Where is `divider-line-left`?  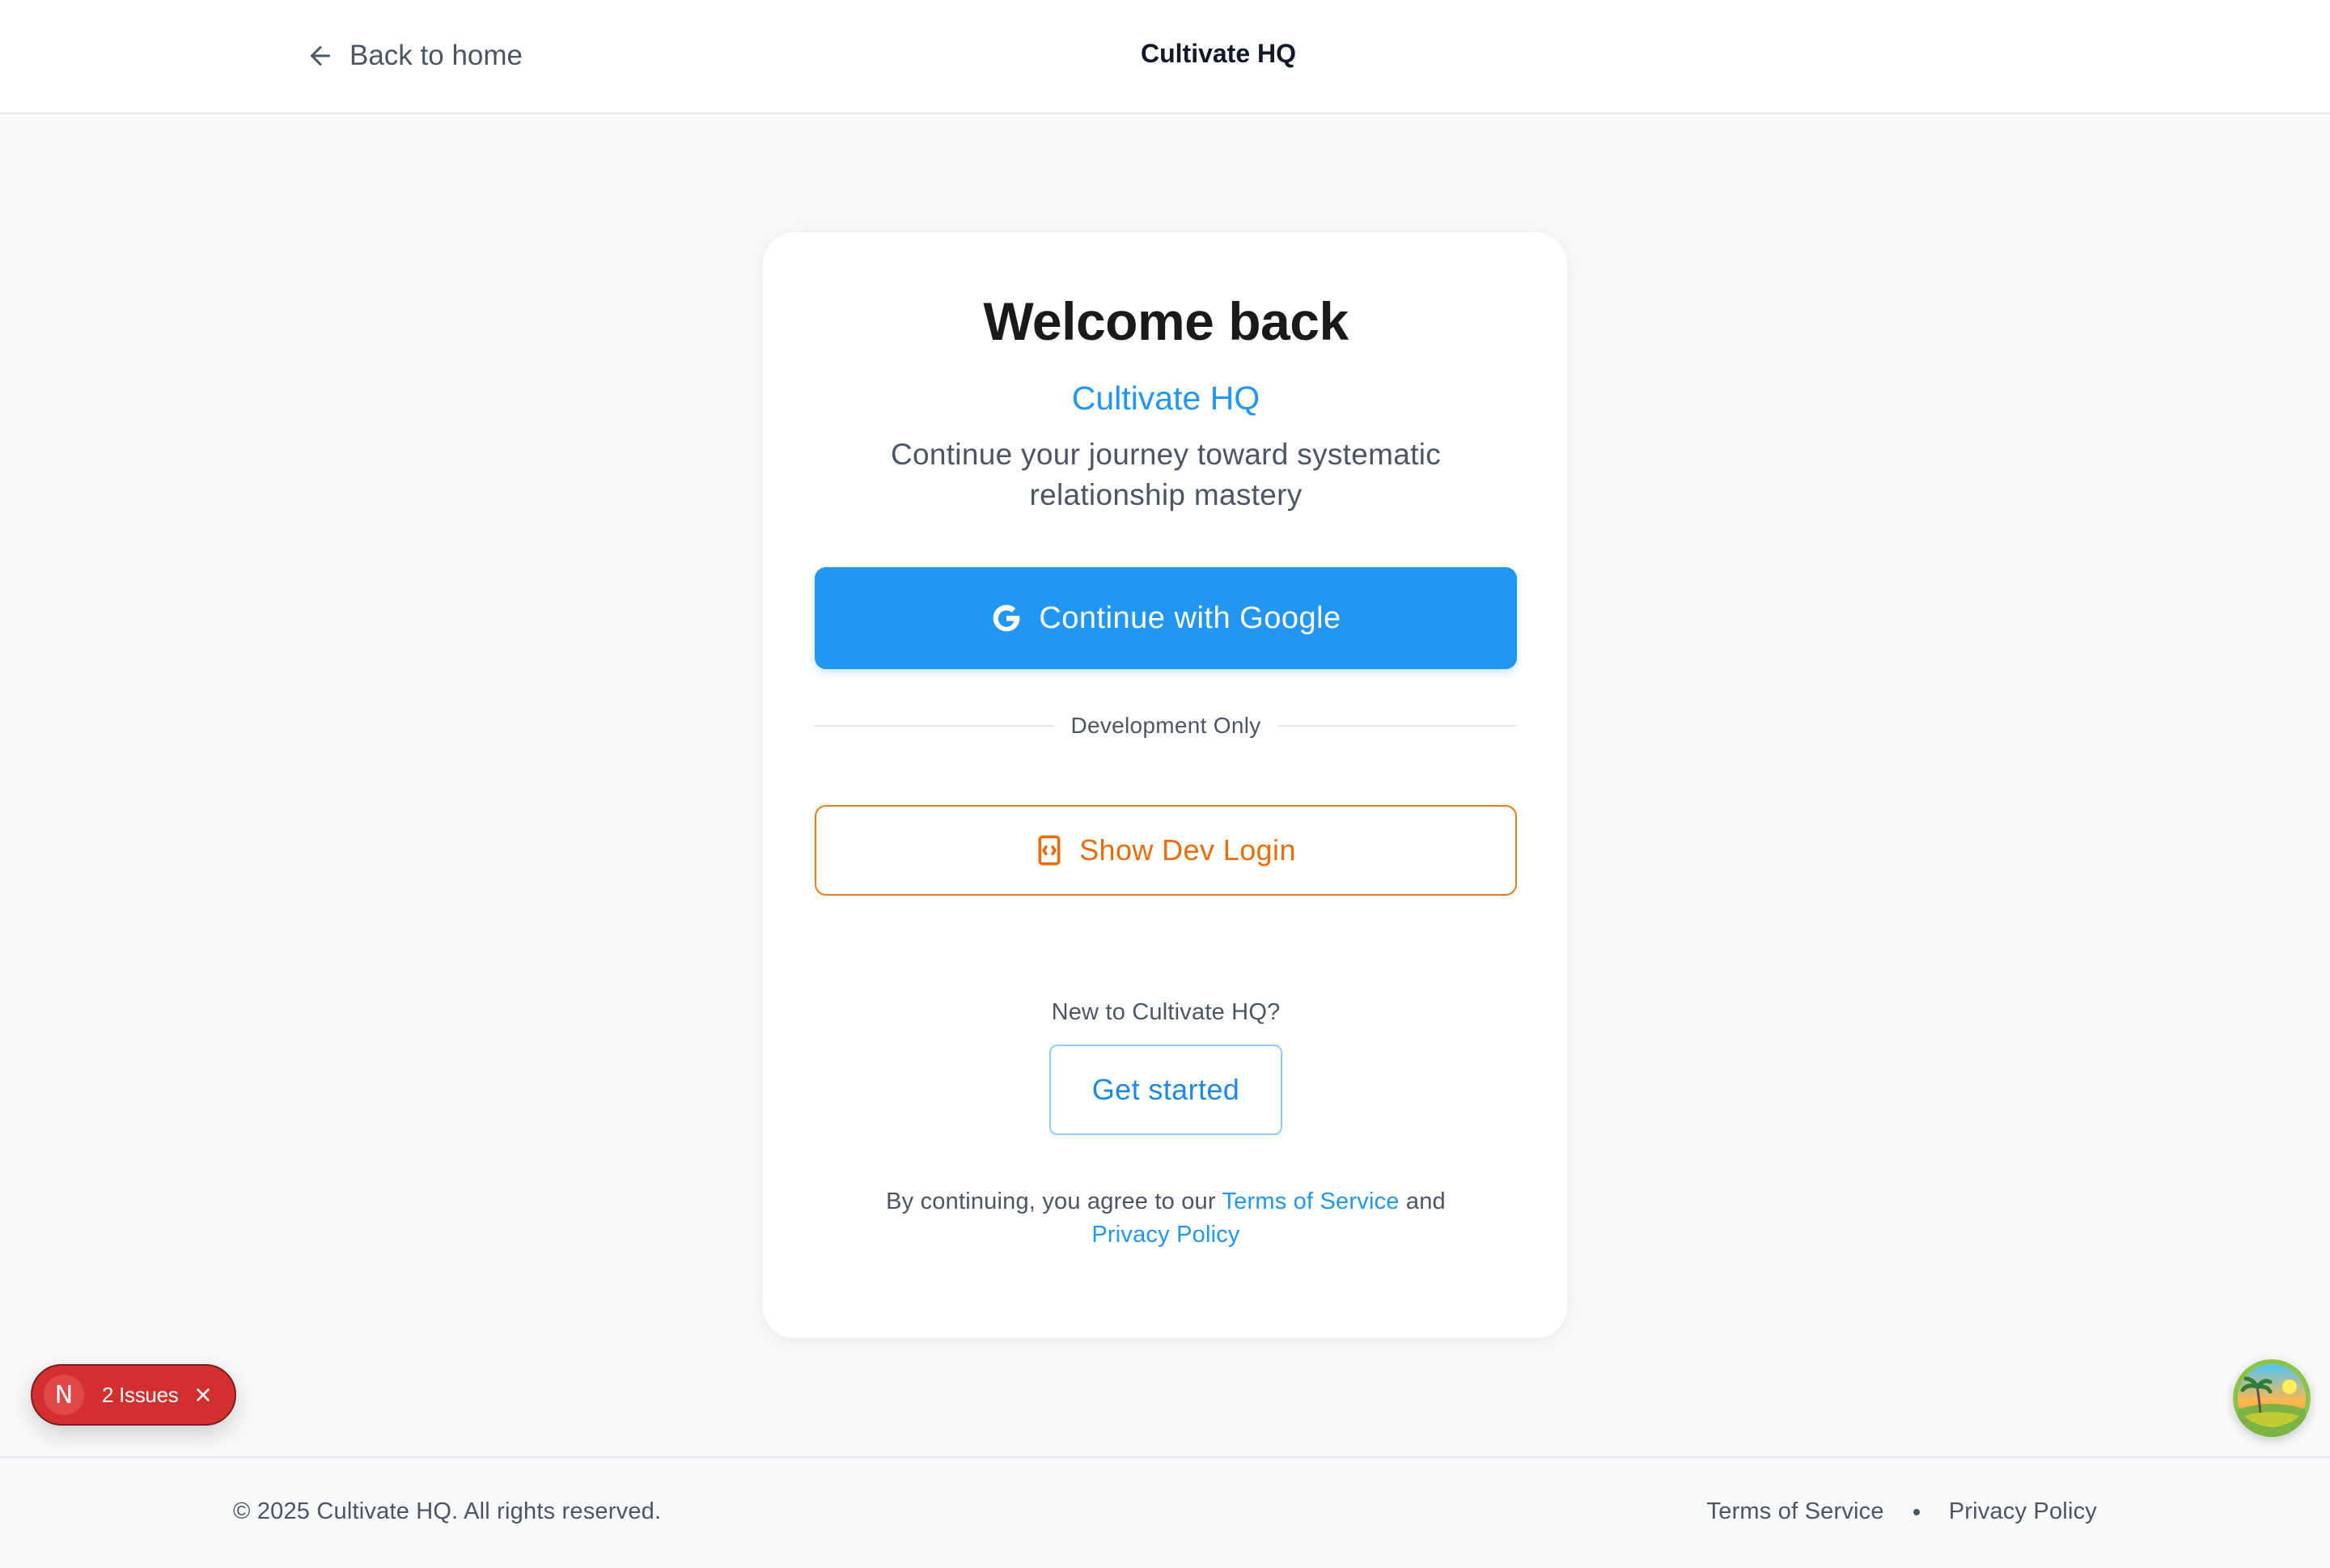 divider-line-left is located at coordinates (935, 726).